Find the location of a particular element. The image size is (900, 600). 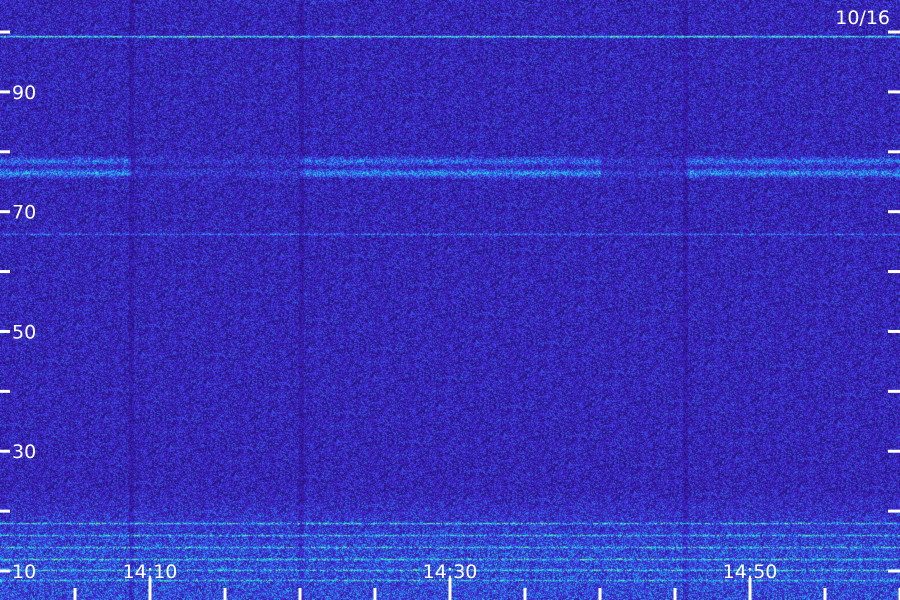

x-tick-label: 14:30 is located at coordinates (450, 572).